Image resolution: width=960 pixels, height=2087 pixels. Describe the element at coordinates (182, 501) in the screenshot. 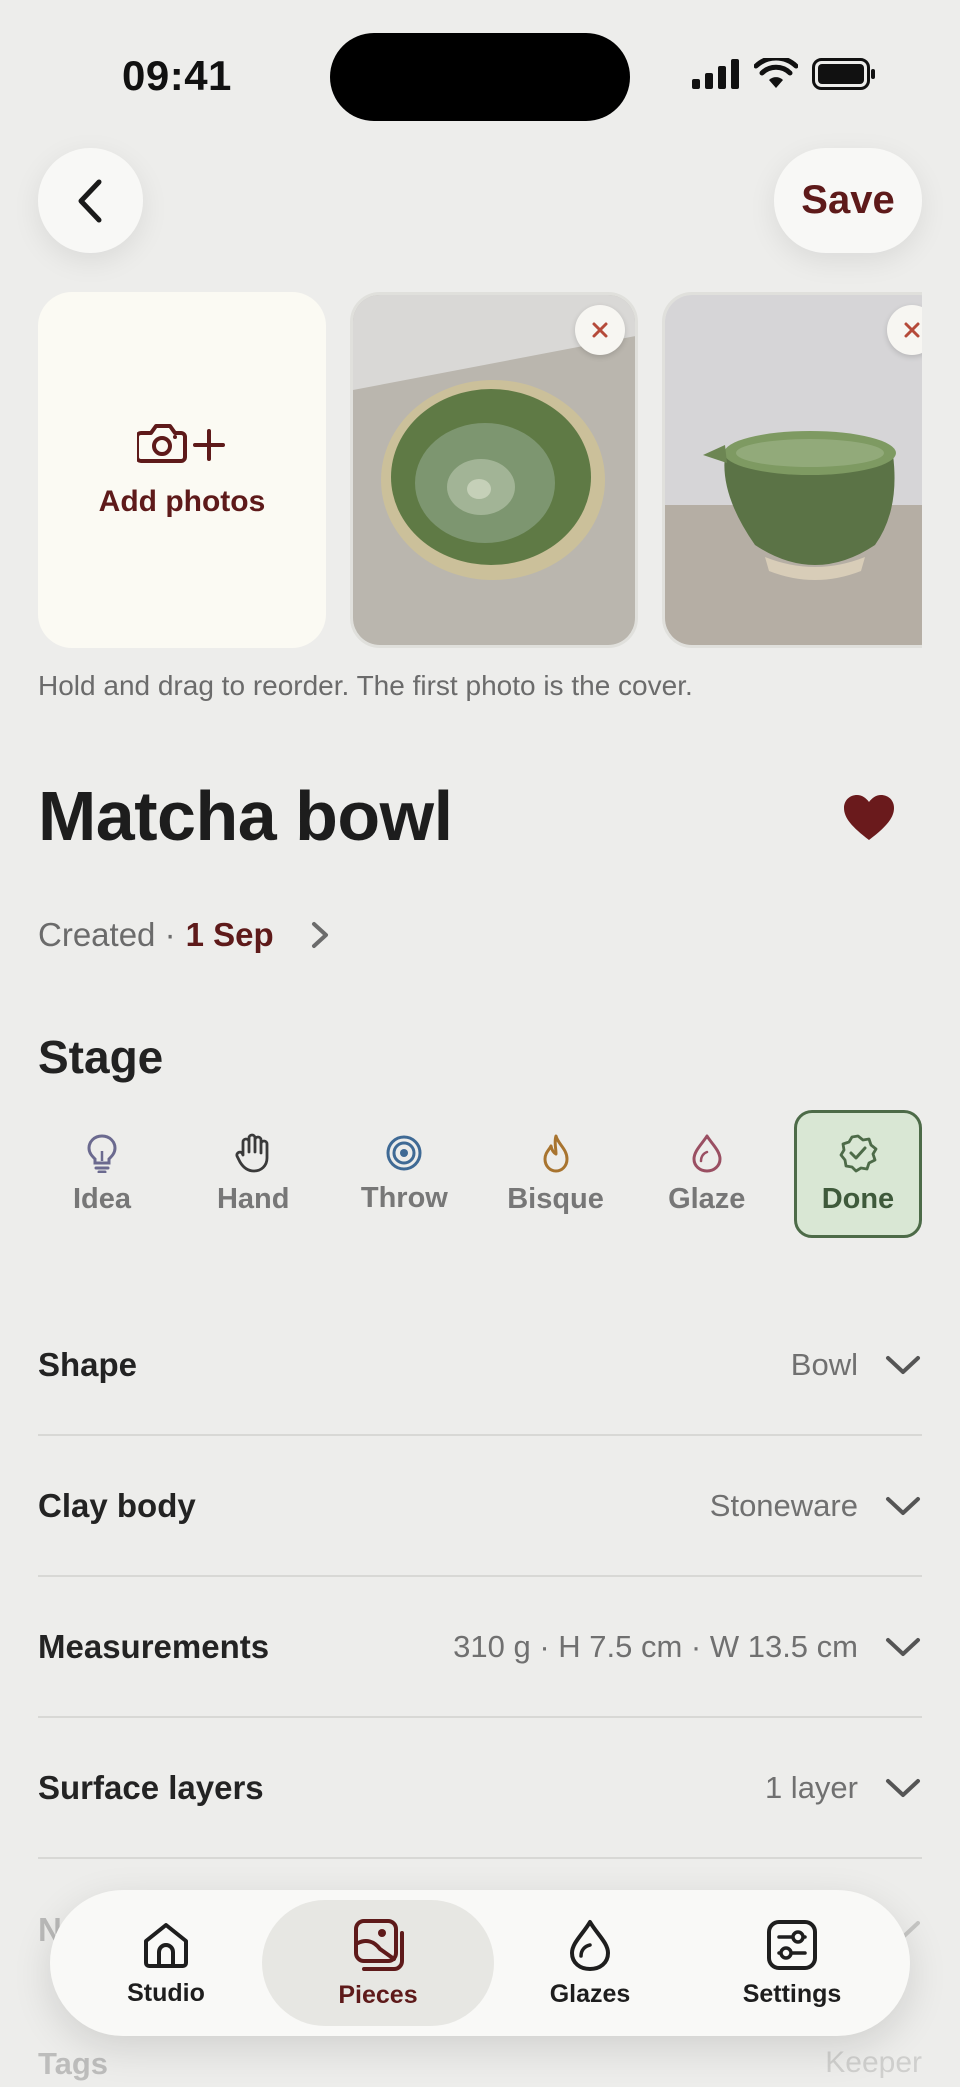

I see `add-photos-label: Add photos` at that location.